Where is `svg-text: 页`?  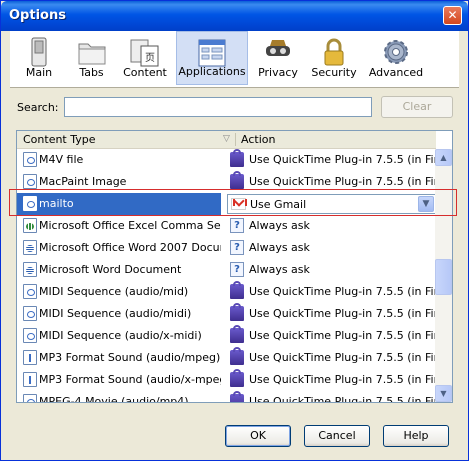
svg-text: 页 is located at coordinates (150, 58).